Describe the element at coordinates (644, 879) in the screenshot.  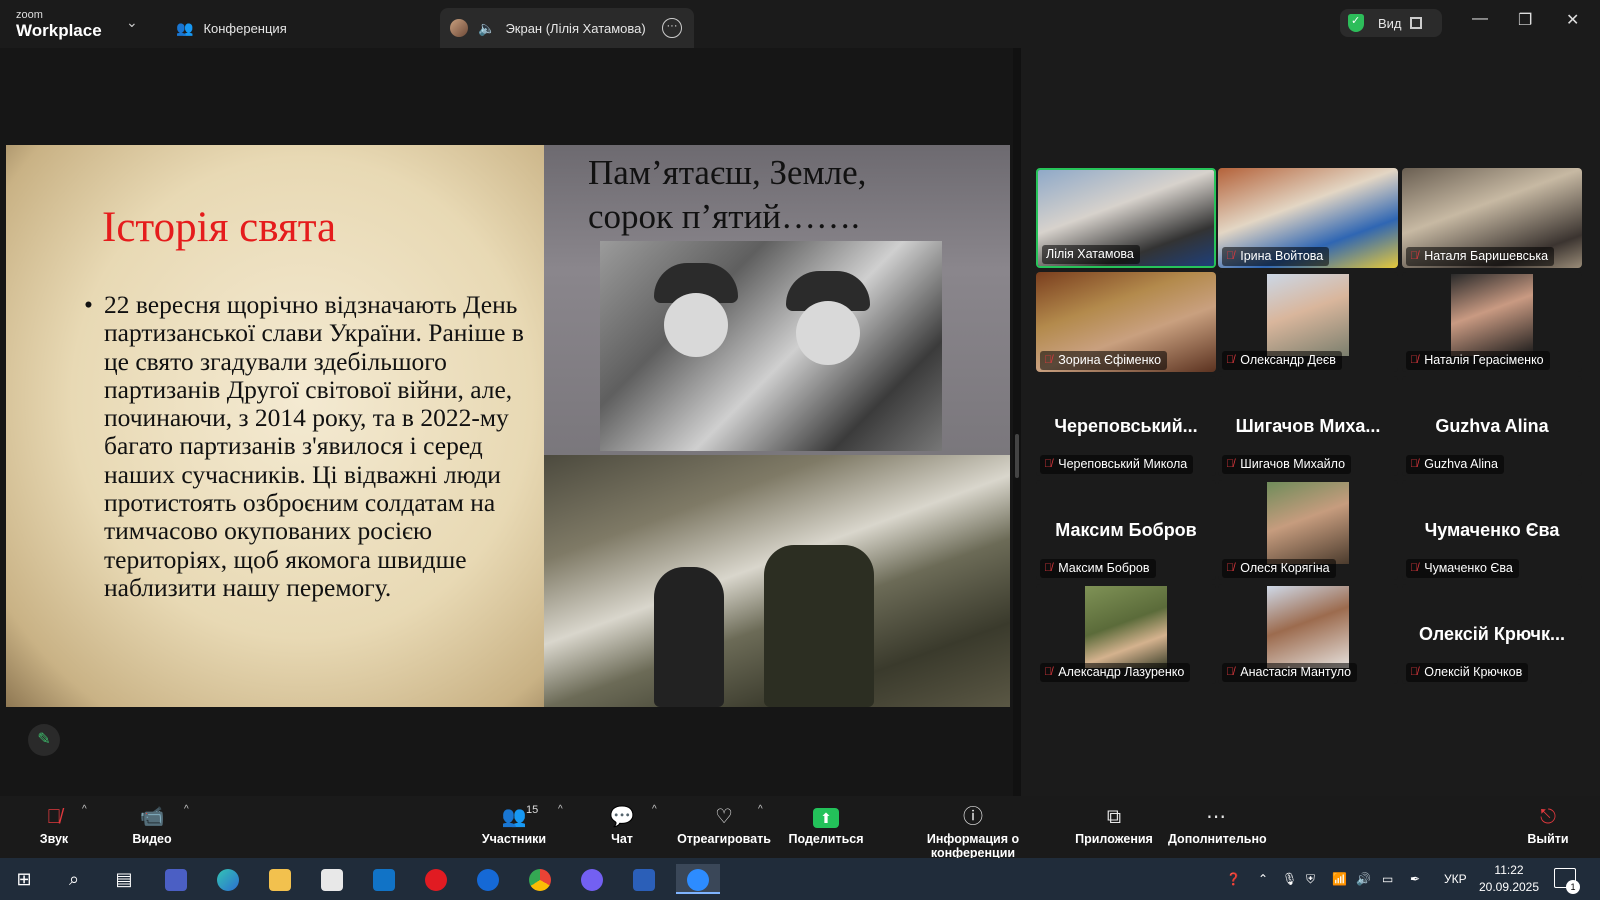
I see `word-icon` at that location.